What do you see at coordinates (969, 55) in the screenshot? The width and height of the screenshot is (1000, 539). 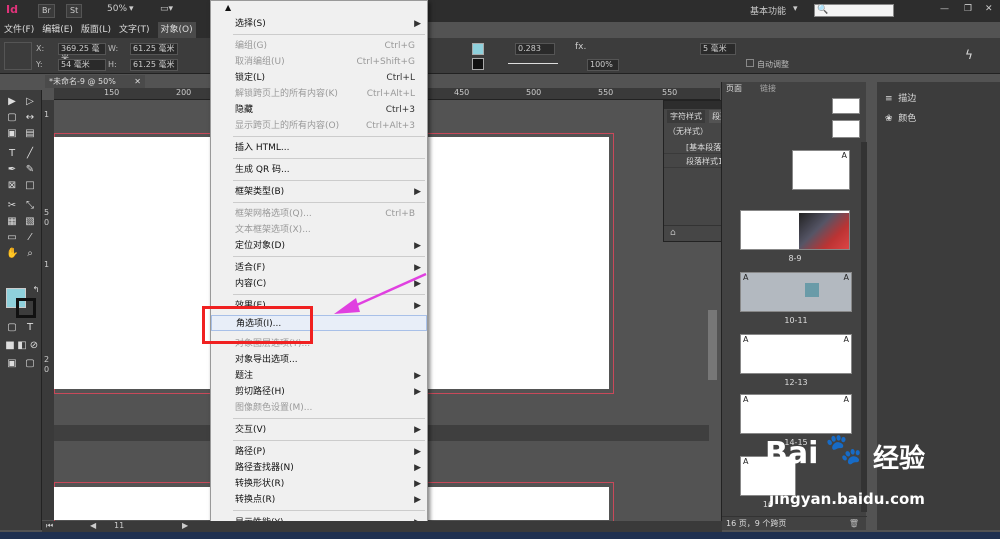 I see `quick-apply-icon: ϟ` at bounding box center [969, 55].